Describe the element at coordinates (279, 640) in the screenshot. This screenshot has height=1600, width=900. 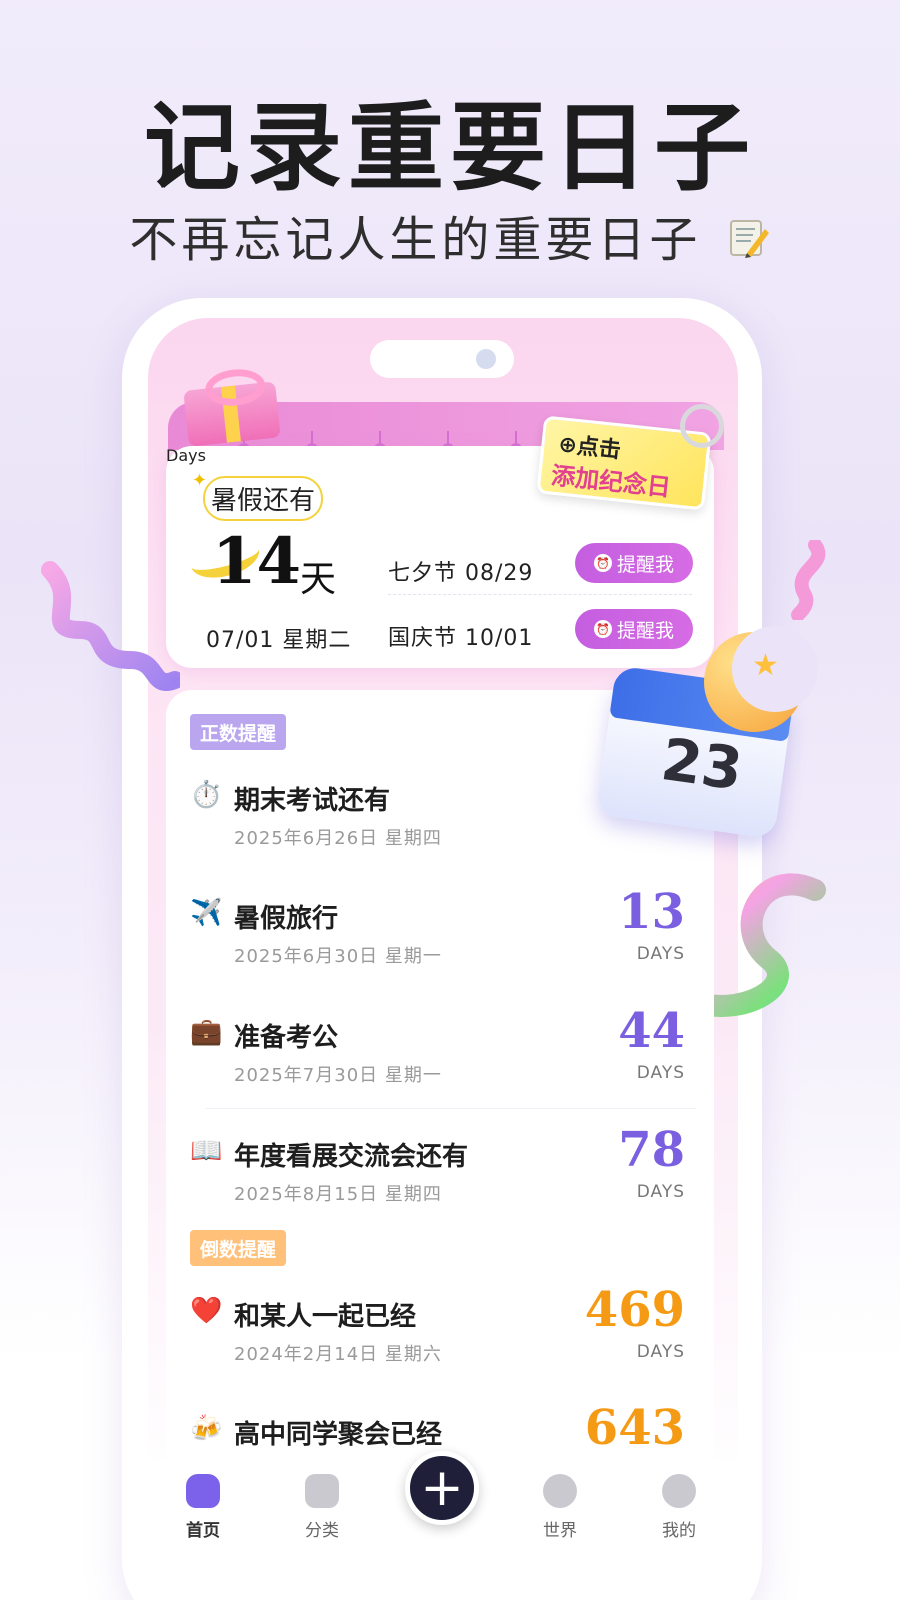
I see `today-date: 07/01 星期二` at that location.